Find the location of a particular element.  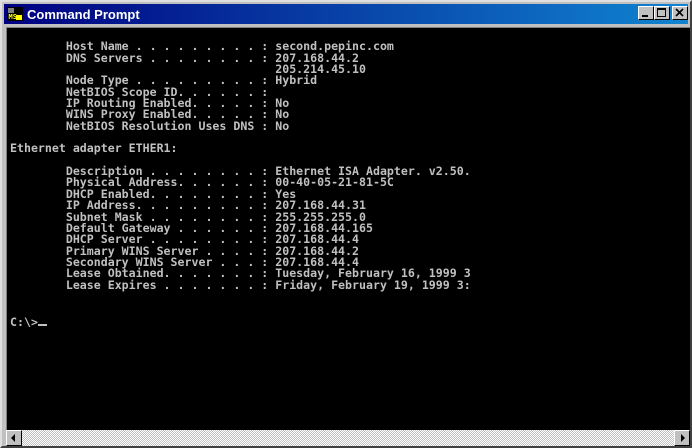

close-button is located at coordinates (680, 13).